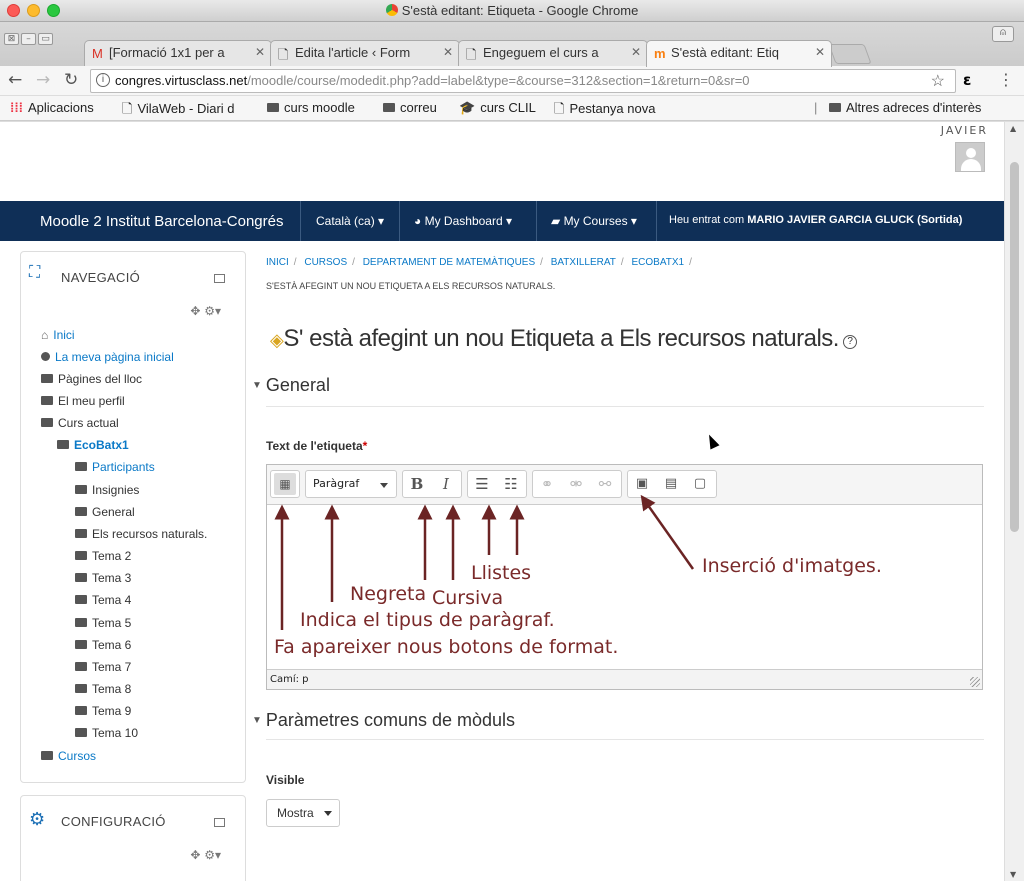  Describe the element at coordinates (939, 220) in the screenshot. I see `logout-link: (Sortida)` at that location.